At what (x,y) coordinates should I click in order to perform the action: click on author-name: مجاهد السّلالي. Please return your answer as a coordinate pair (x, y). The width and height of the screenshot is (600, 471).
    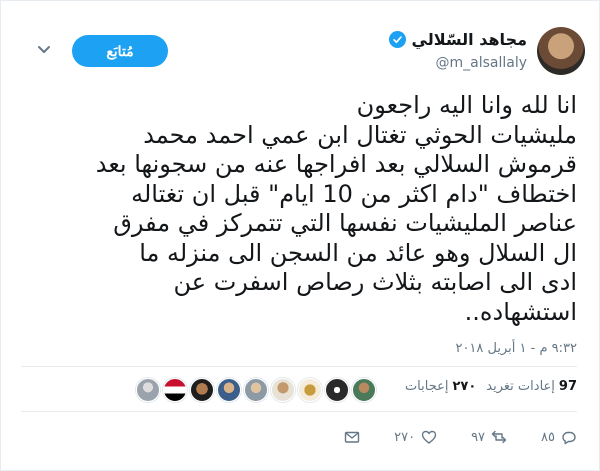
    Looking at the image, I should click on (469, 39).